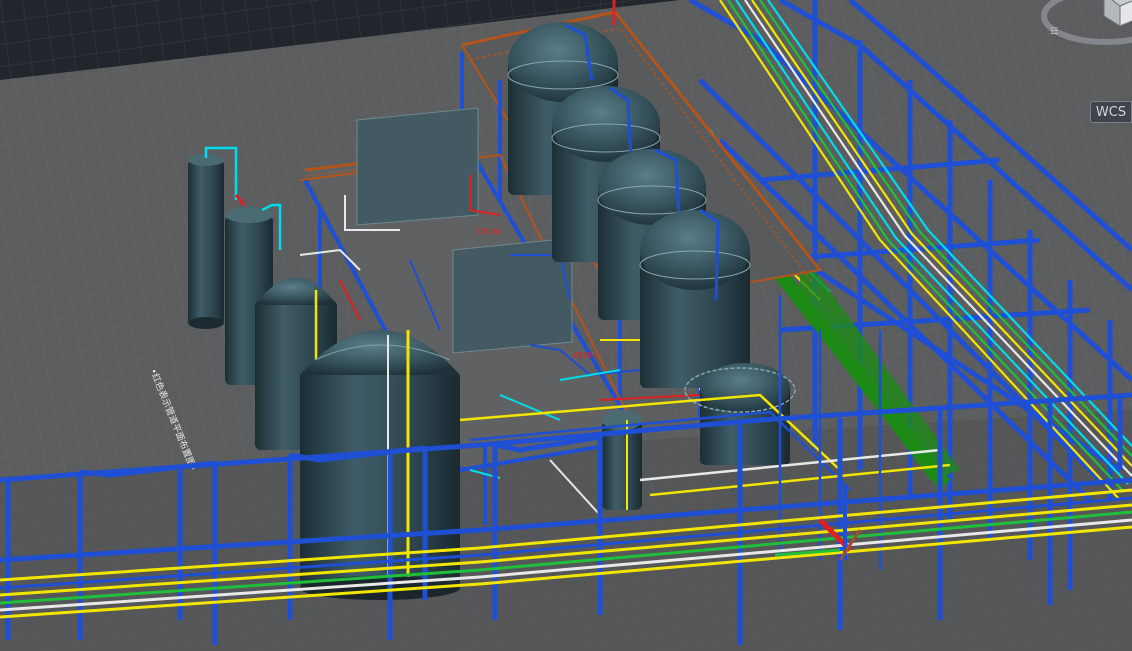  Describe the element at coordinates (1111, 112) in the screenshot. I see `wcs-menu-button: WCS` at that location.